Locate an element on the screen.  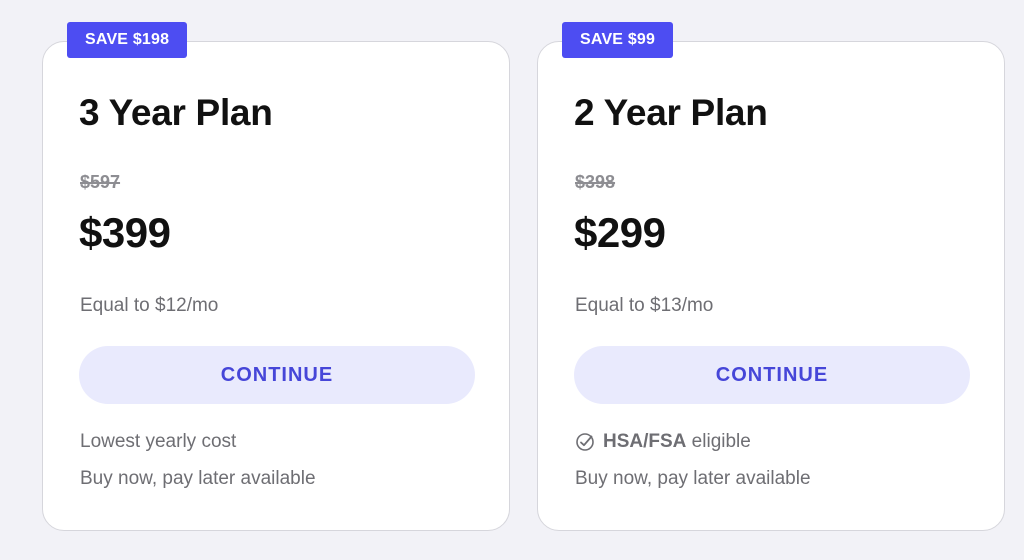
circle-check-icon is located at coordinates (585, 442).